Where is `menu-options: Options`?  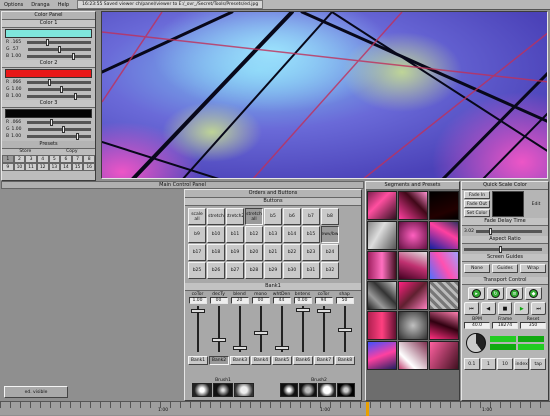
menu-options: Options is located at coordinates (13, 5).